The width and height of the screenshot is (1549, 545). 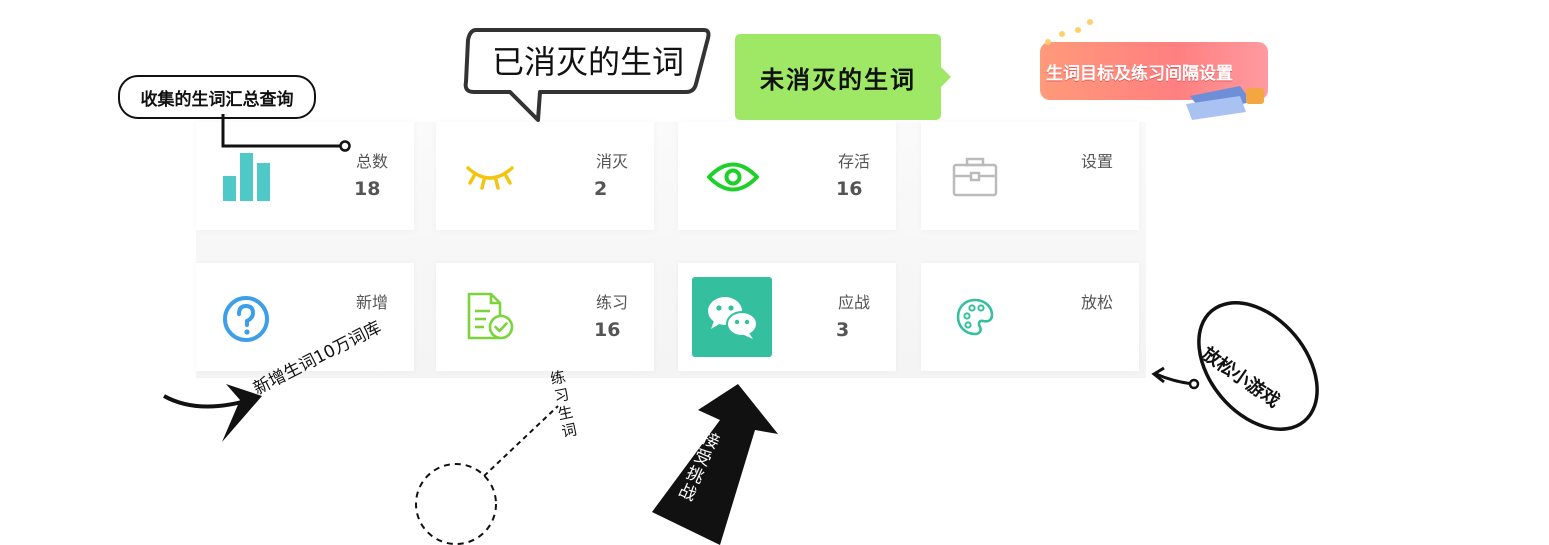 What do you see at coordinates (367, 189) in the screenshot?
I see `card-value: 18` at bounding box center [367, 189].